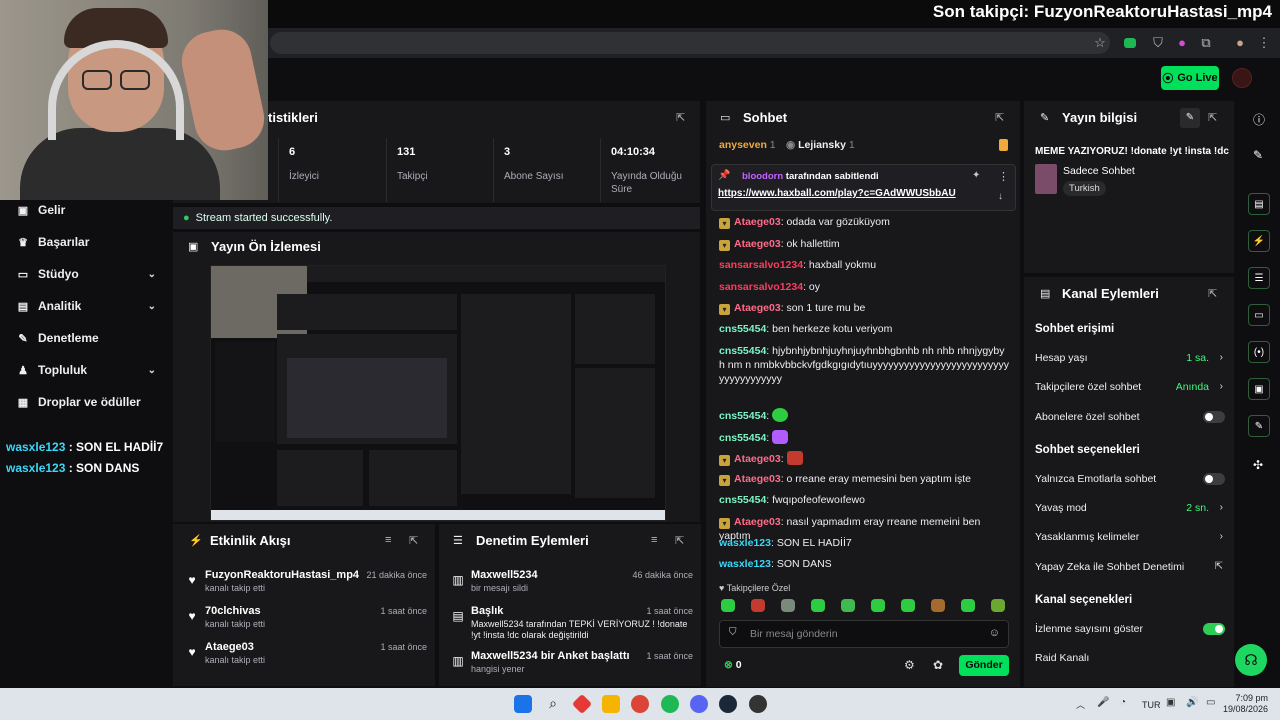 Image resolution: width=1280 pixels, height=720 pixels. Describe the element at coordinates (1130, 567) in the screenshot. I see `ai-moderation-option: Yapay Zeka ile Sohbet Denetimi ⇱` at that location.